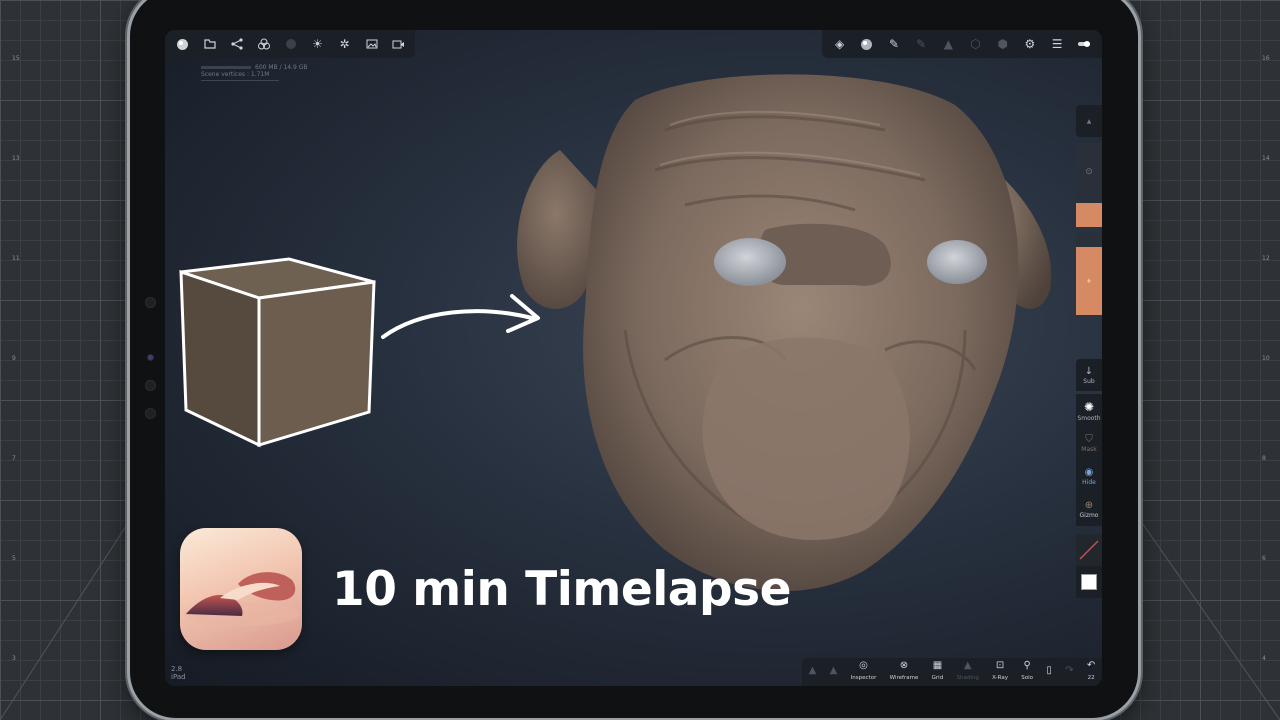  What do you see at coordinates (1091, 665) in the screenshot?
I see `undo-icon: ↶` at bounding box center [1091, 665].